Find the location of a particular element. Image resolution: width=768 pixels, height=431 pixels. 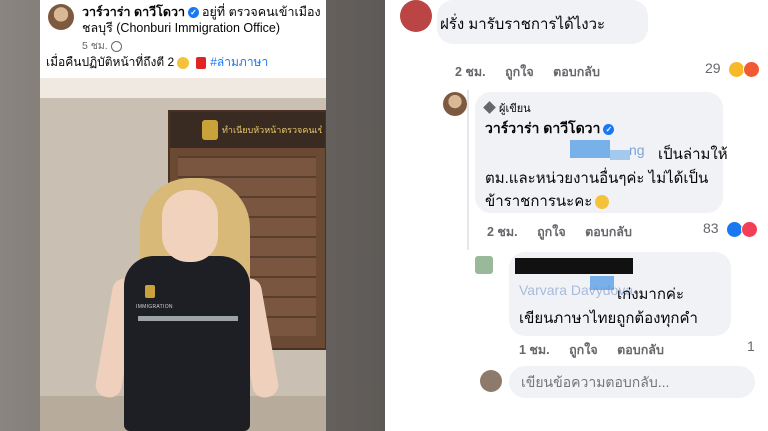

mention-tail: ng is located at coordinates (643, 150).